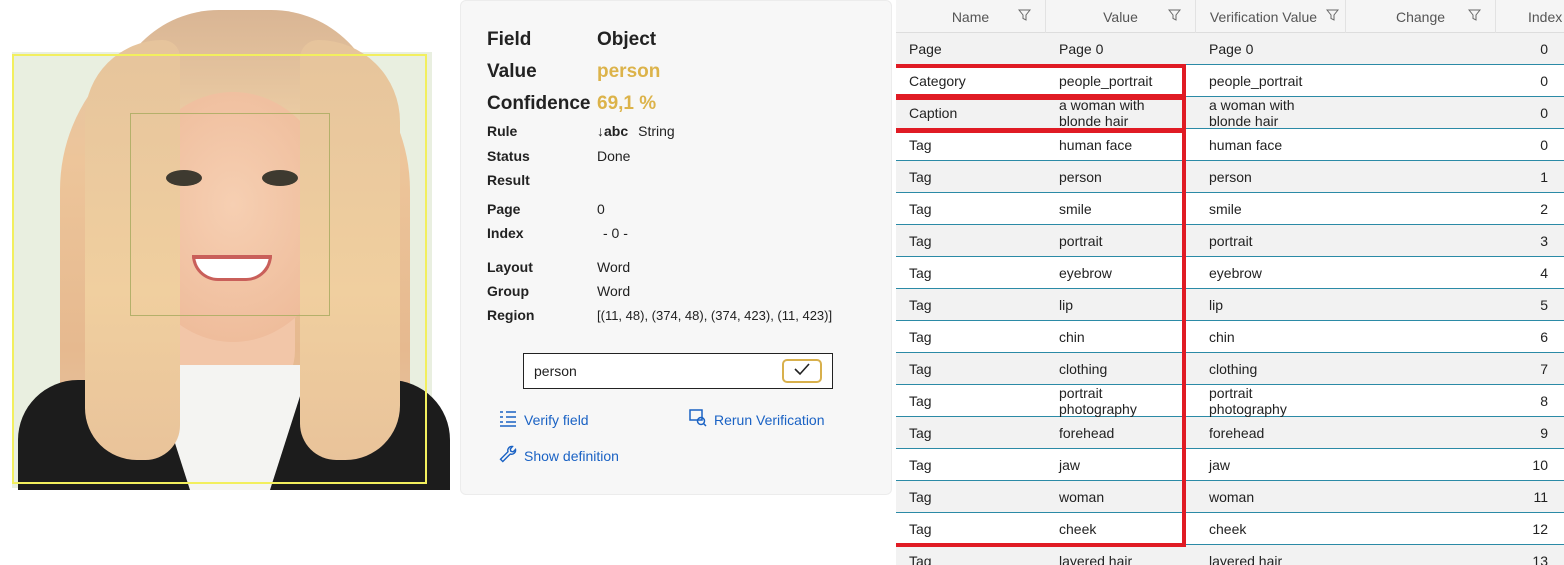 This screenshot has width=1564, height=565. What do you see at coordinates (1544, 272) in the screenshot?
I see `cell-index: 4` at bounding box center [1544, 272].